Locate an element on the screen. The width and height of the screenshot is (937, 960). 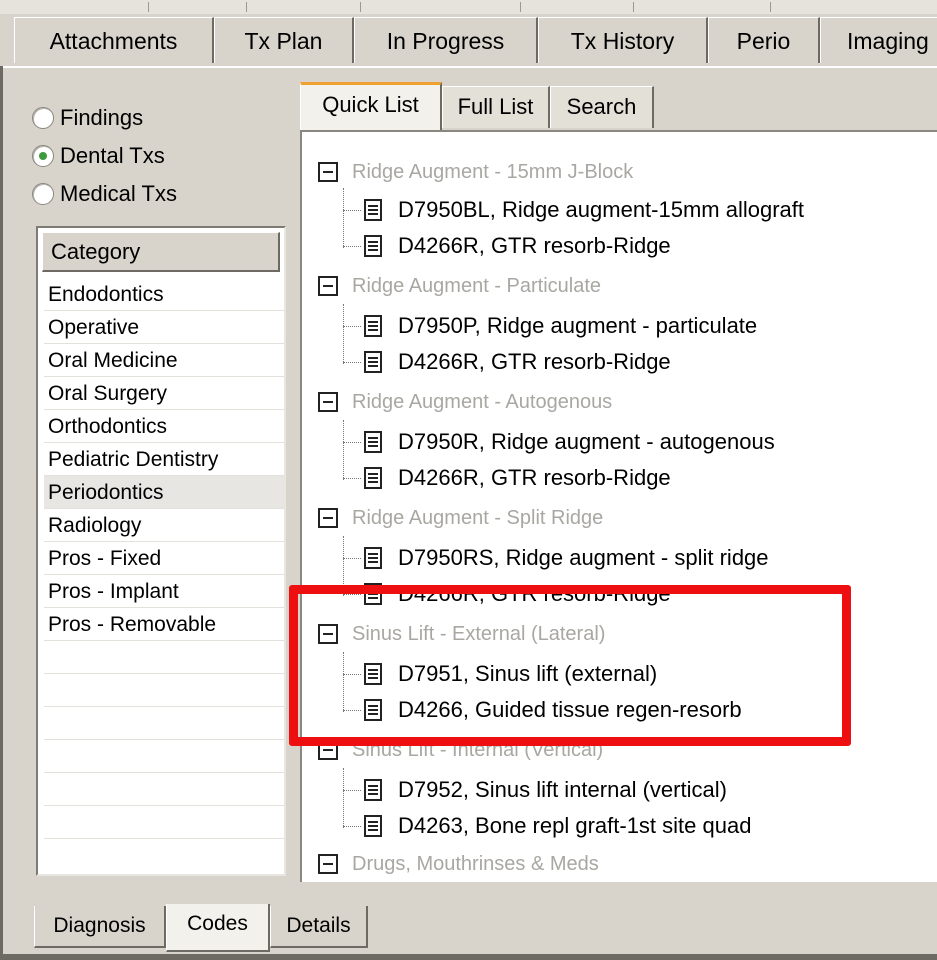
tree-group: Ridge Augment - Particulate is located at coordinates (459, 286).